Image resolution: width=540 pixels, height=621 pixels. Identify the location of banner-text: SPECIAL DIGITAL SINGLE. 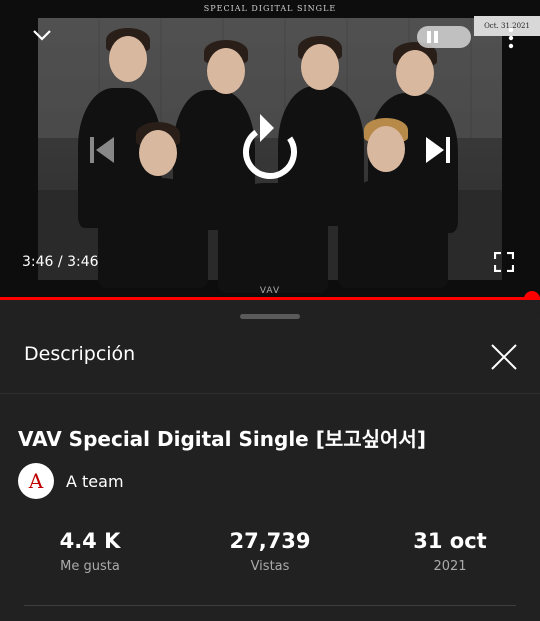
(270, 8).